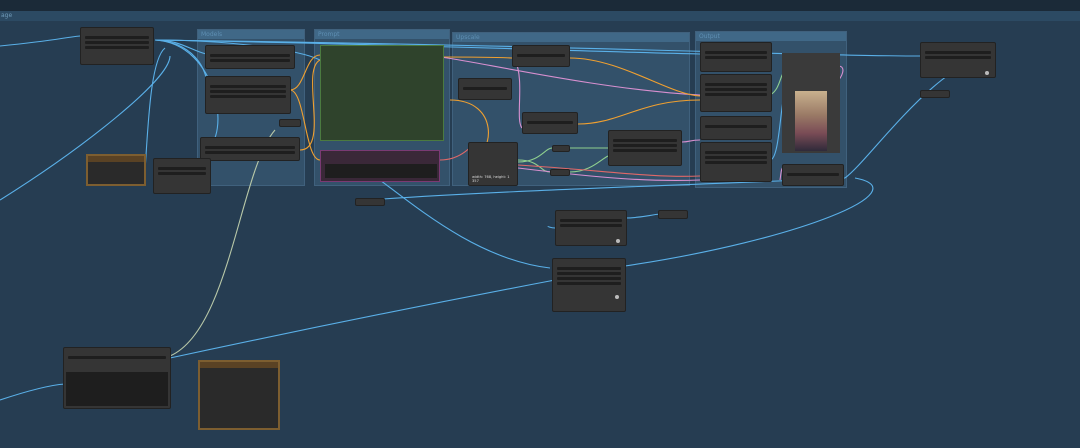  What do you see at coordinates (736, 57) in the screenshot?
I see `ksampler-advanced-node` at bounding box center [736, 57].